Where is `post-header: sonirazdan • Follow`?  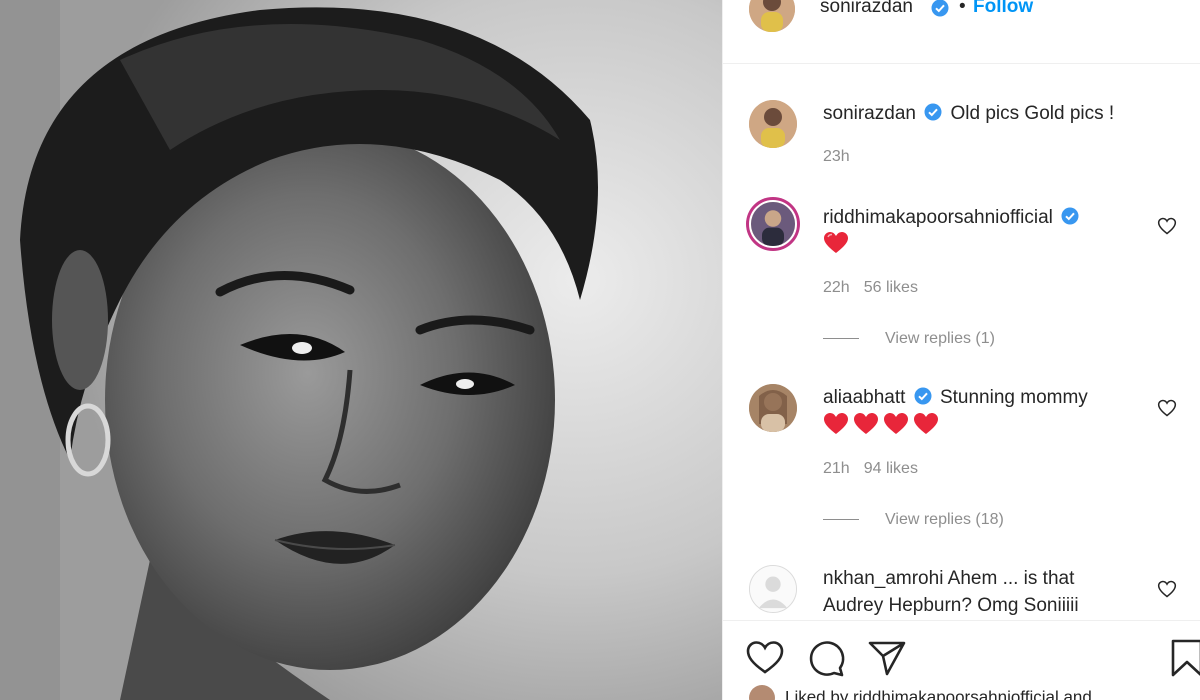 post-header: sonirazdan • Follow is located at coordinates (961, 32).